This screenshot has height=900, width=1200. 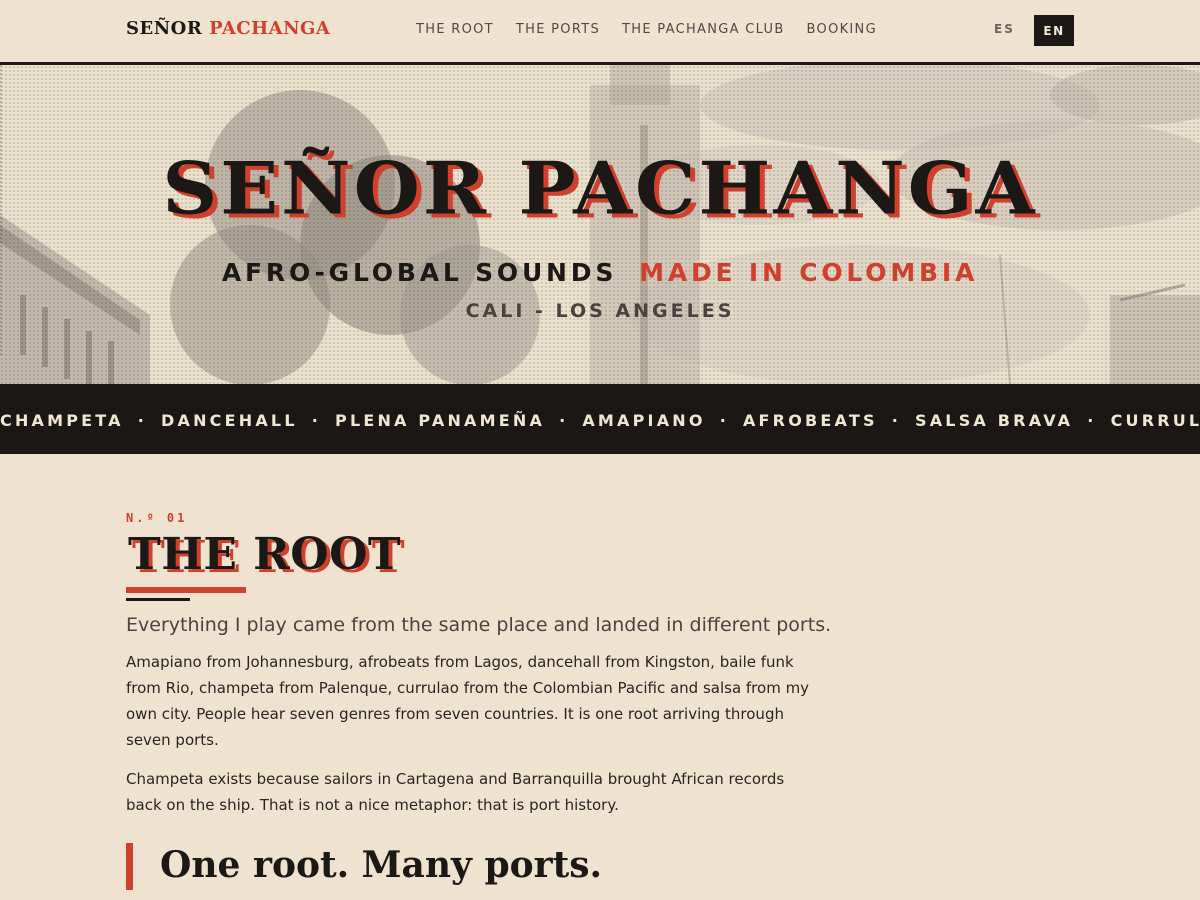 What do you see at coordinates (558, 29) in the screenshot?
I see `nav-link-the-ports: THE PORTS` at bounding box center [558, 29].